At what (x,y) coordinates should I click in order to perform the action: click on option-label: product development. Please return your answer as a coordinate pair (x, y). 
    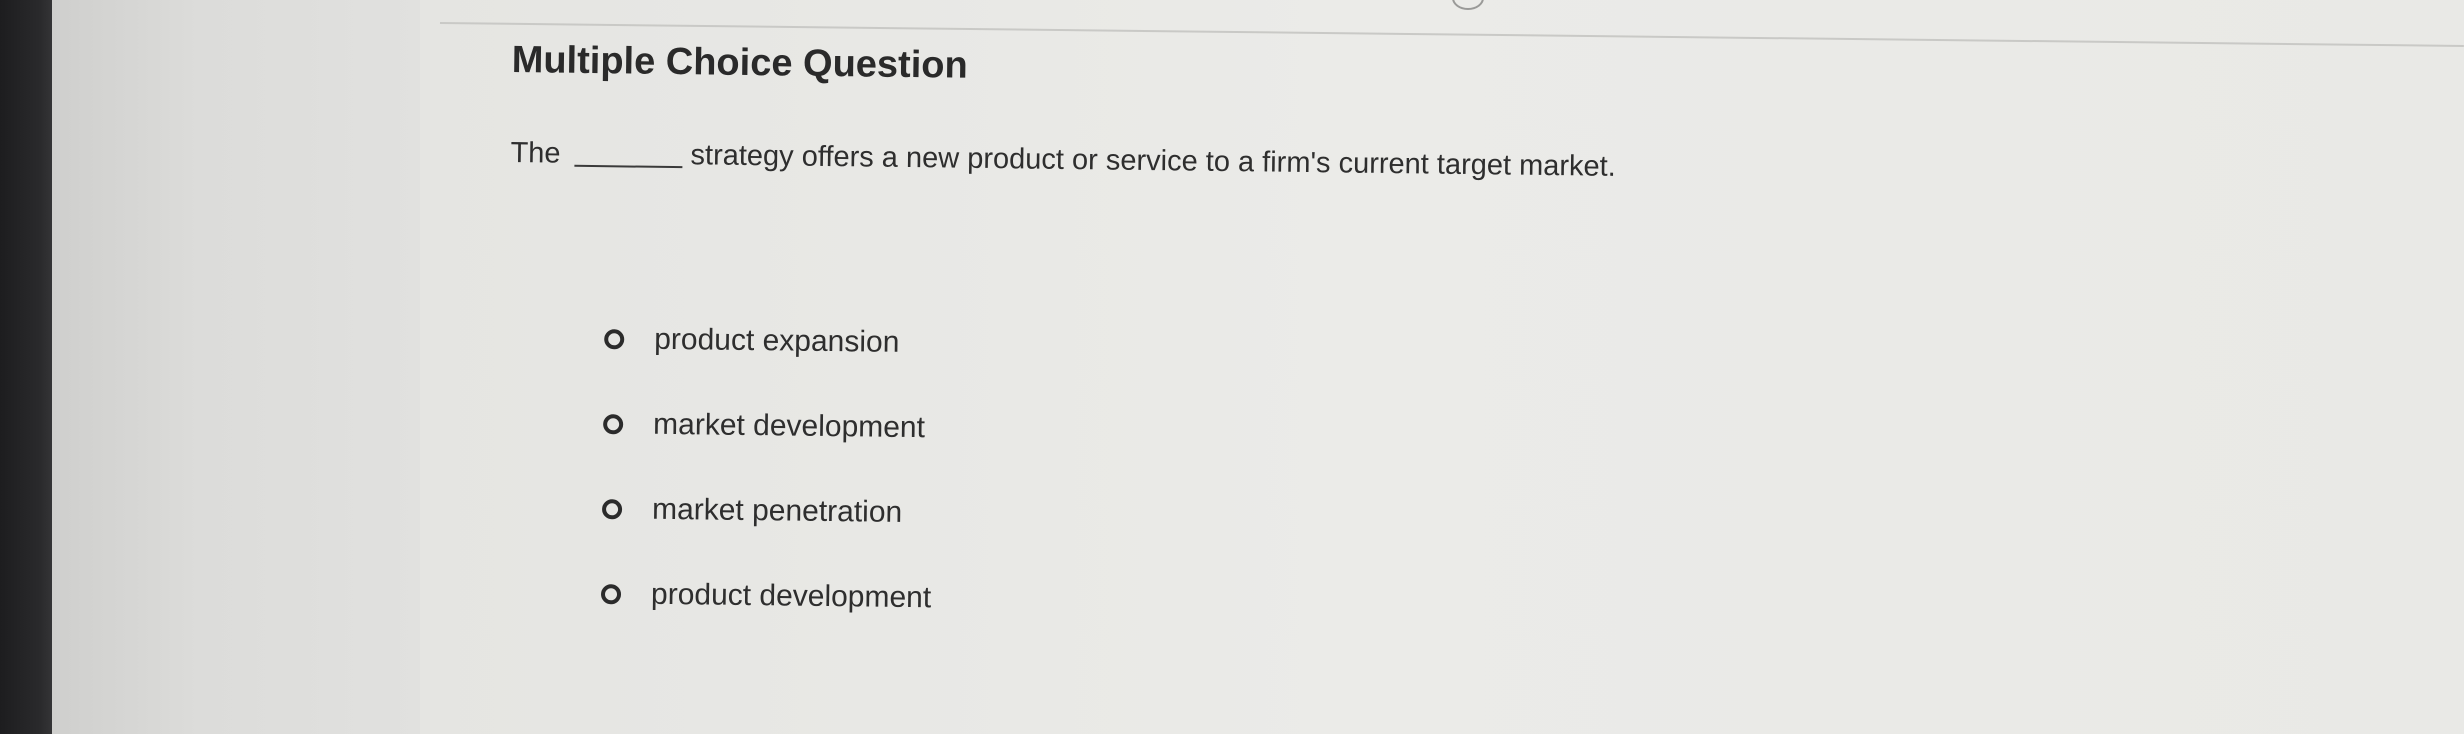
    Looking at the image, I should click on (791, 597).